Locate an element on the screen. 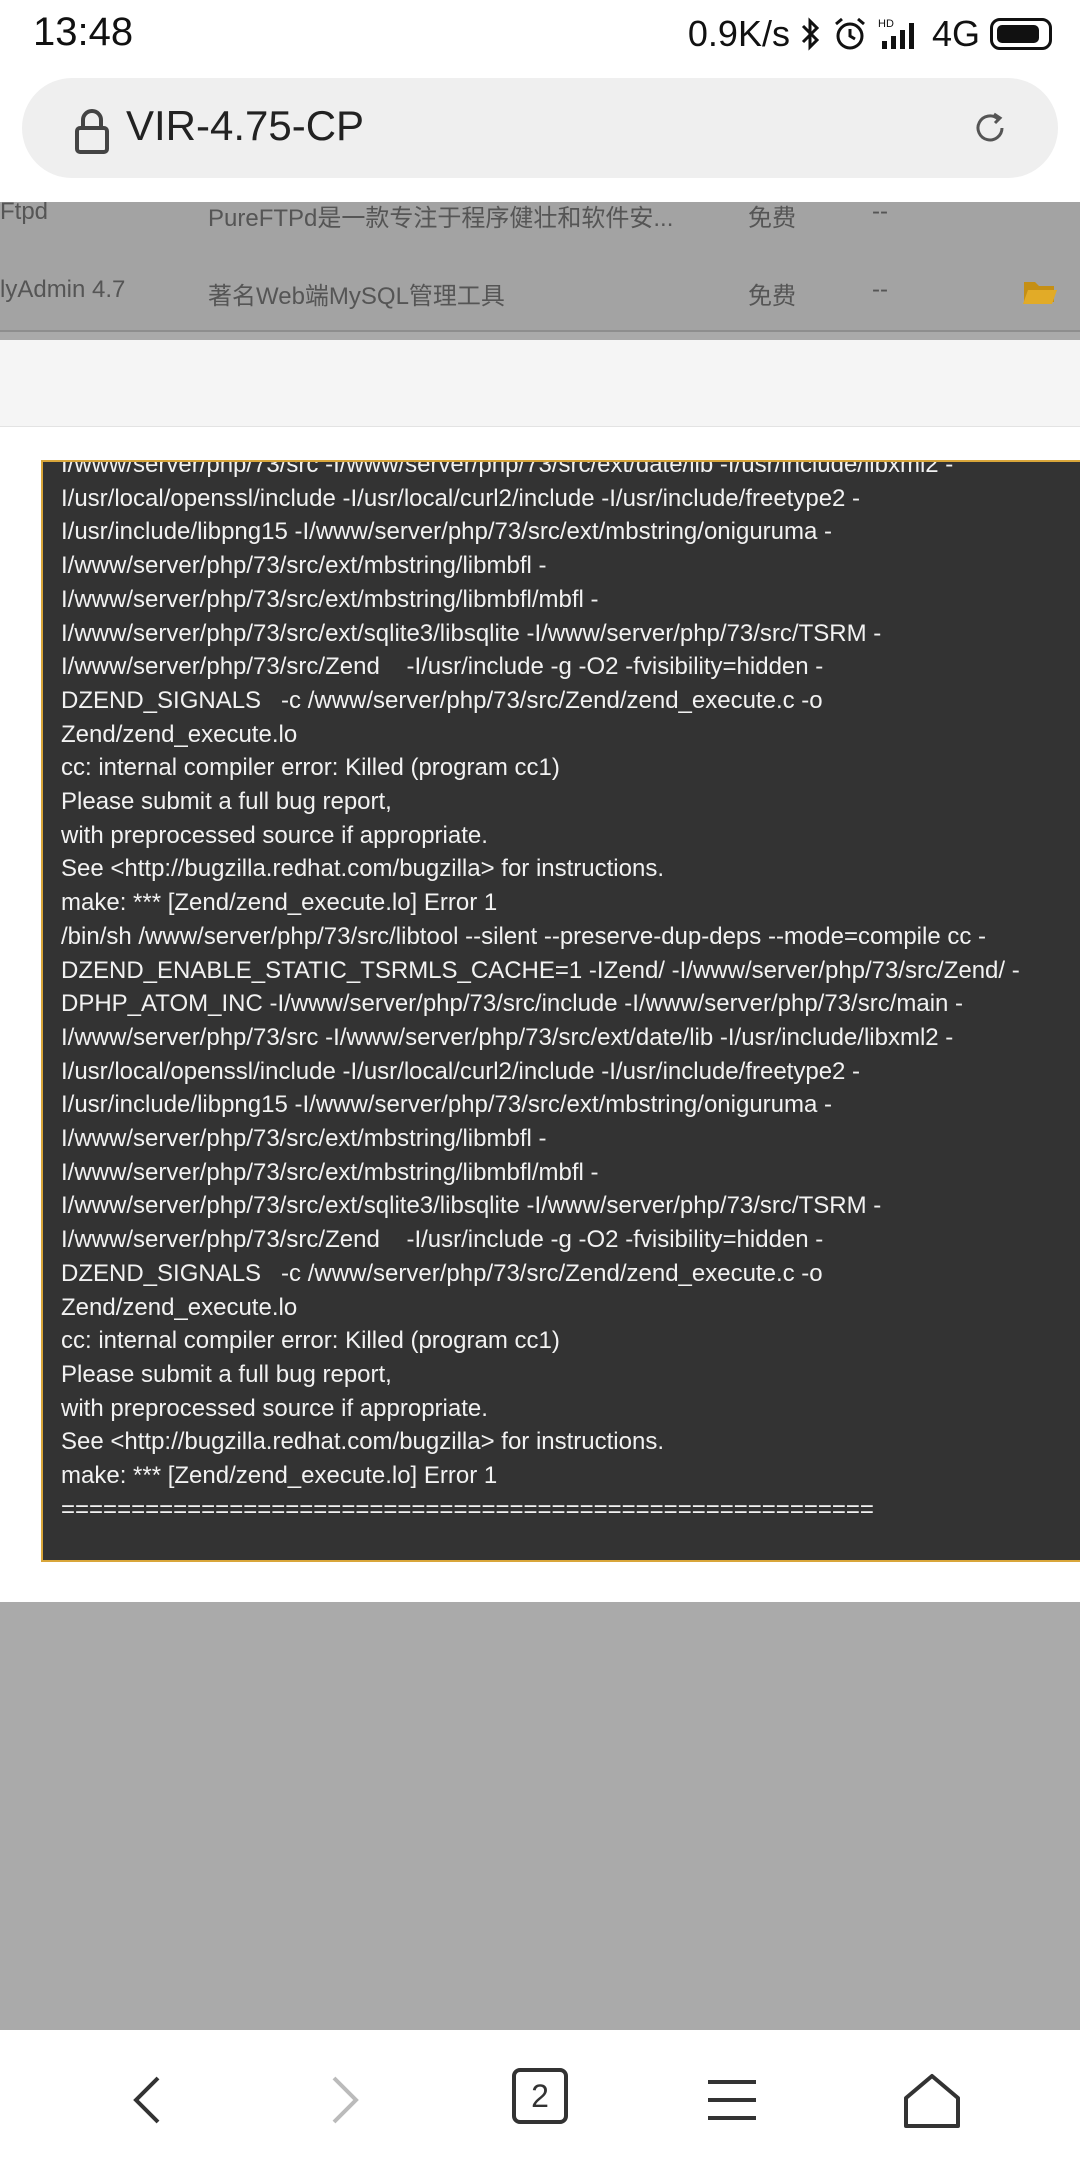 This screenshot has width=1080, height=2160. plugin-name: lyAdmin 4.7 is located at coordinates (63, 289).